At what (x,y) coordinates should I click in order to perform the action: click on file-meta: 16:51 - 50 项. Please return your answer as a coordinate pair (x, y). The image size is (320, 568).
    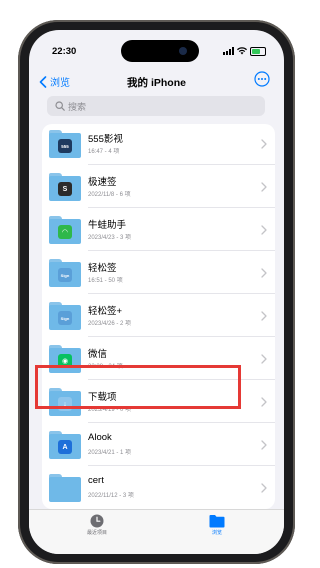
    Looking at the image, I should click on (105, 281).